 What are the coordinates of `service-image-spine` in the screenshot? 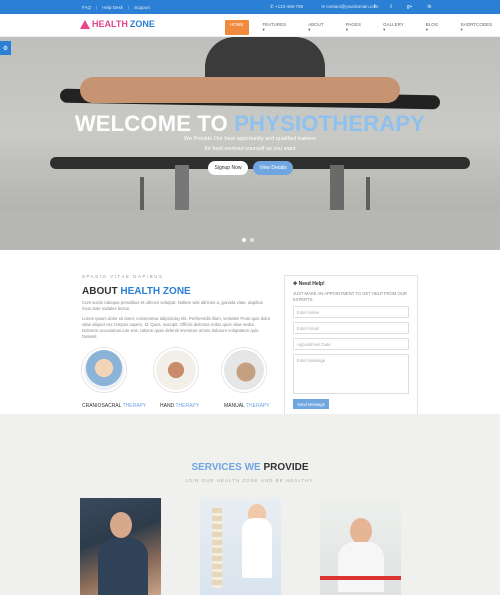 It's located at (240, 546).